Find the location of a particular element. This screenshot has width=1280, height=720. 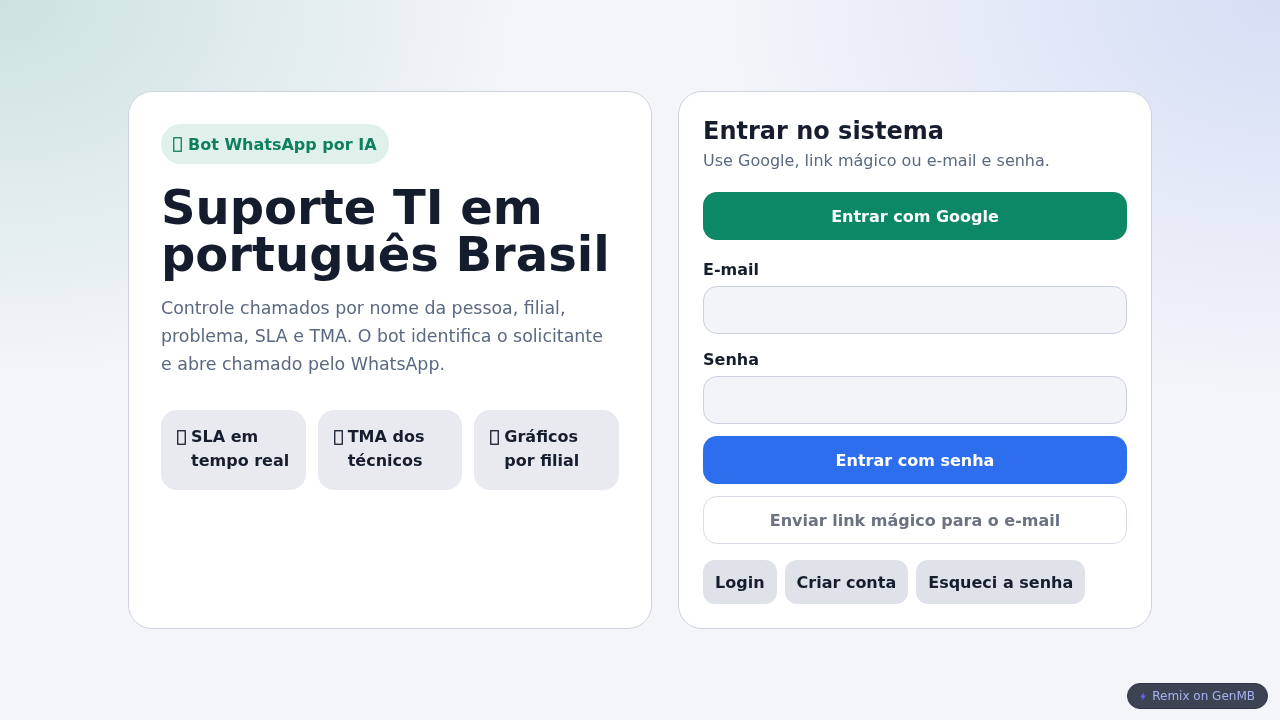

field-label: Senha is located at coordinates (731, 360).